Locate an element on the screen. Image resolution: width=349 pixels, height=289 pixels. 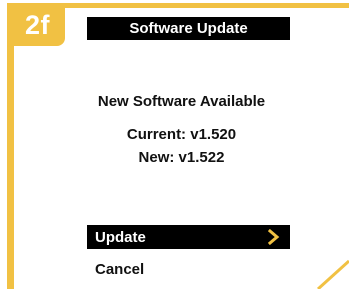
step-badge: 2f is located at coordinates (36, 24).